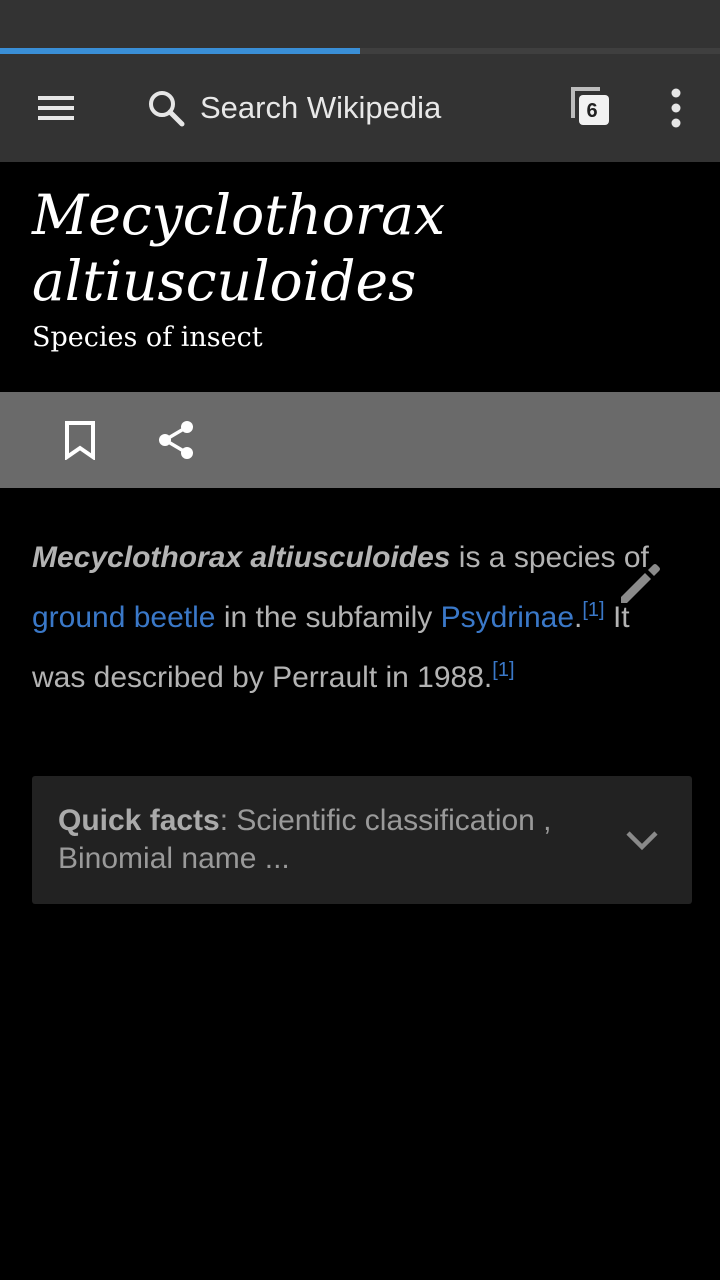 This screenshot has width=720, height=1280. I want to click on share-button, so click(176, 440).